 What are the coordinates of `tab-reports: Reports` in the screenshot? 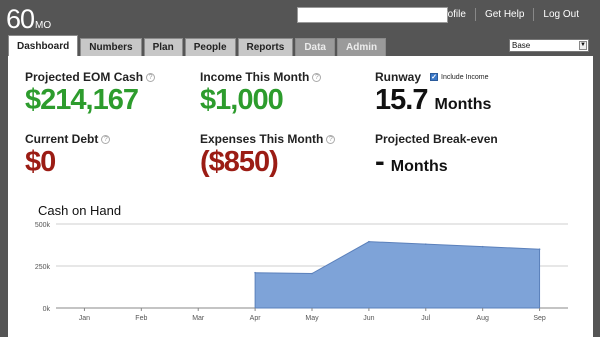 It's located at (265, 47).